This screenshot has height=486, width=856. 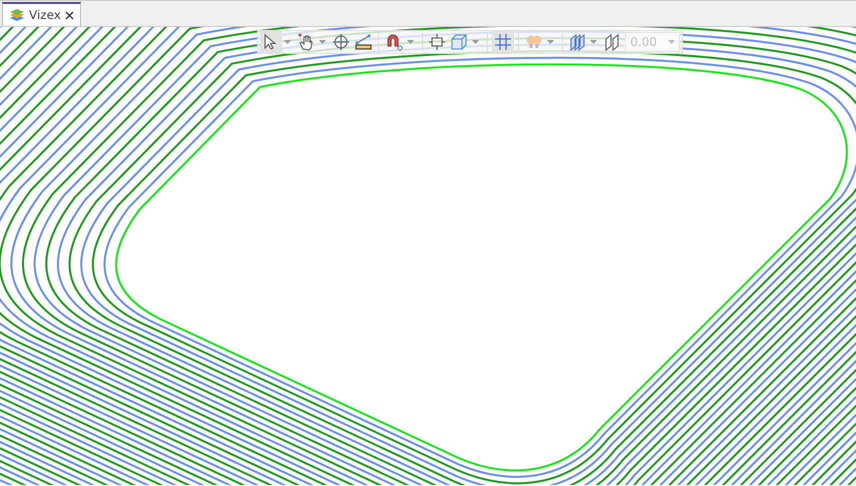 What do you see at coordinates (17, 15) in the screenshot?
I see `layers-icon` at bounding box center [17, 15].